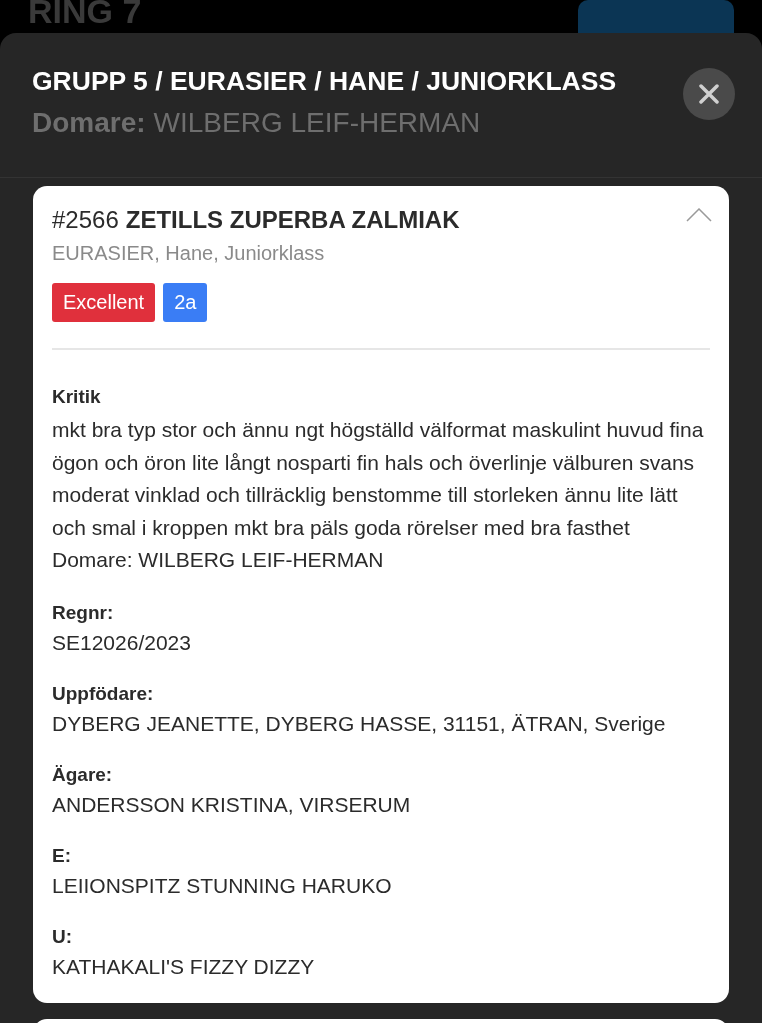 The width and height of the screenshot is (762, 1023). Describe the element at coordinates (63, 936) in the screenshot. I see `field-label: U:` at that location.